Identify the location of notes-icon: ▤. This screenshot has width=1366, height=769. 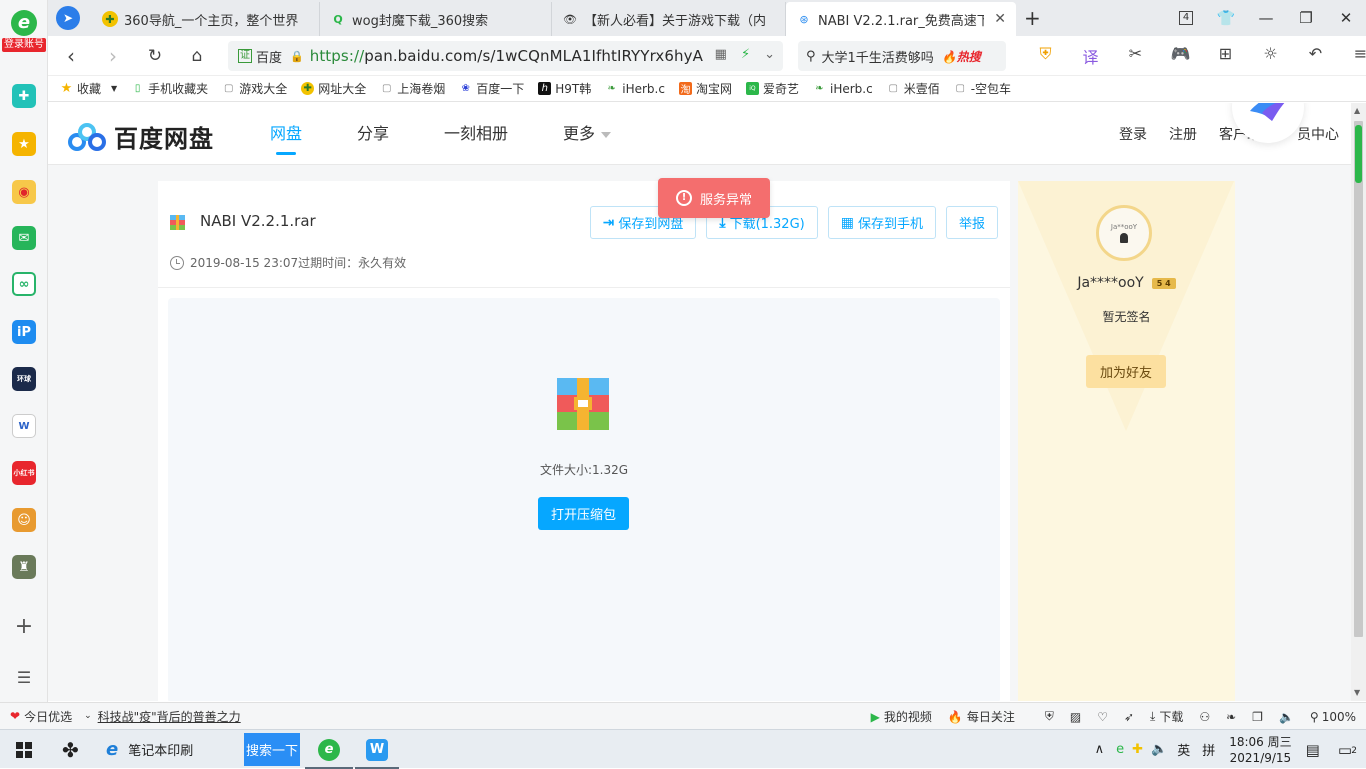
(1313, 750).